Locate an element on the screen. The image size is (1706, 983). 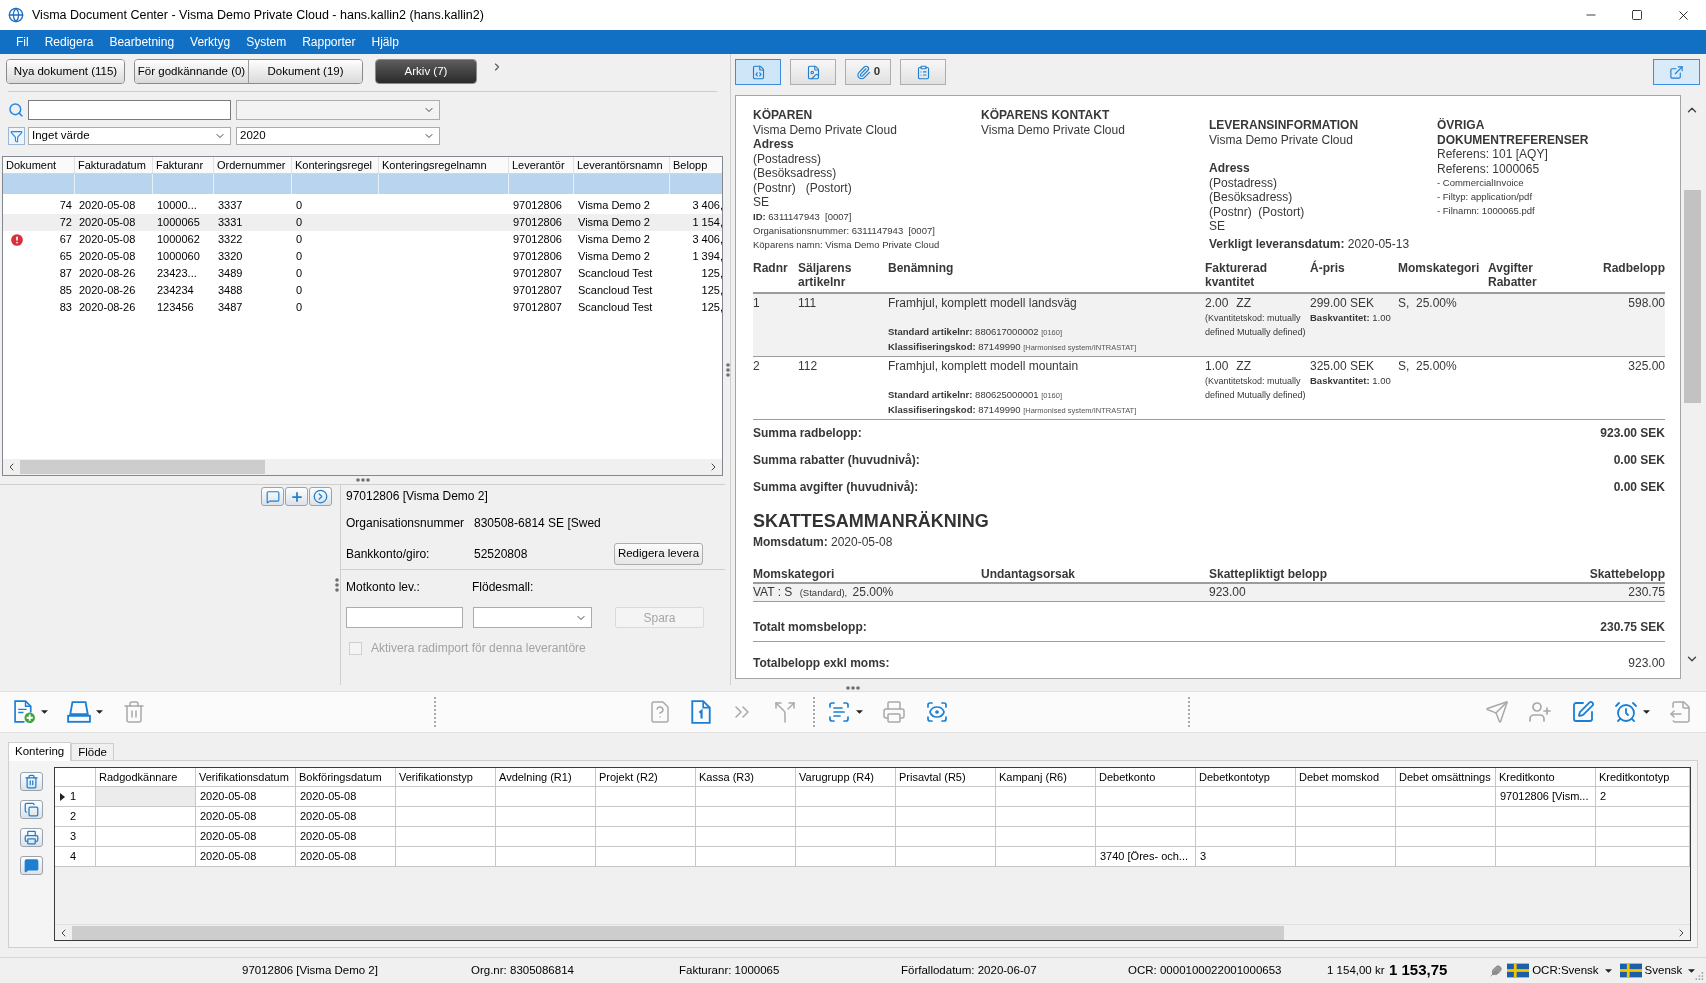
edit-supplier-button: Redigera levera is located at coordinates (658, 554).